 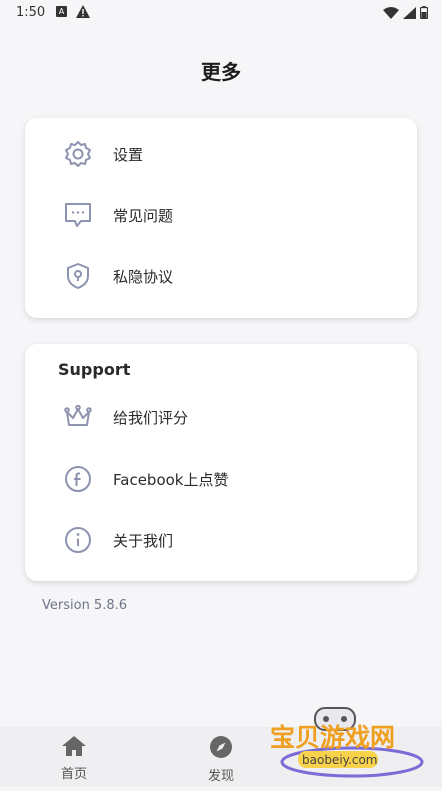 I want to click on watermark-logo: 宝贝游戏网 baobeiy.com, so click(x=356, y=743).